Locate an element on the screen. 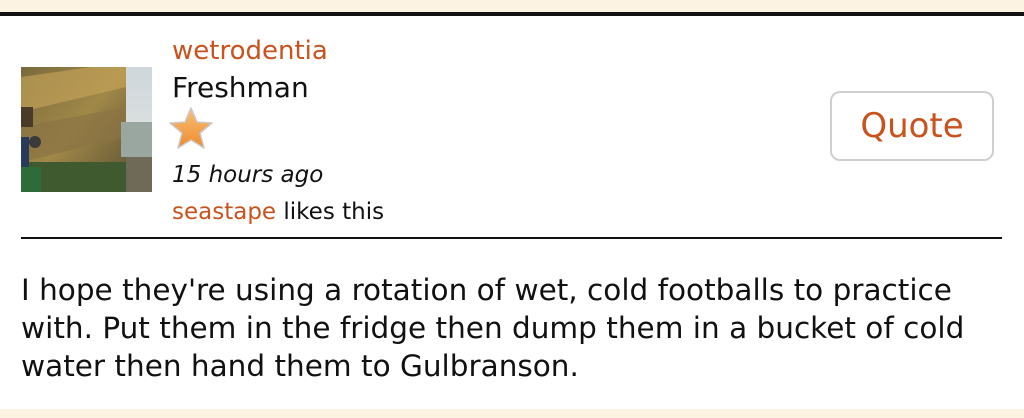 This screenshot has height=418, width=1024. top-background-strip is located at coordinates (512, 6).